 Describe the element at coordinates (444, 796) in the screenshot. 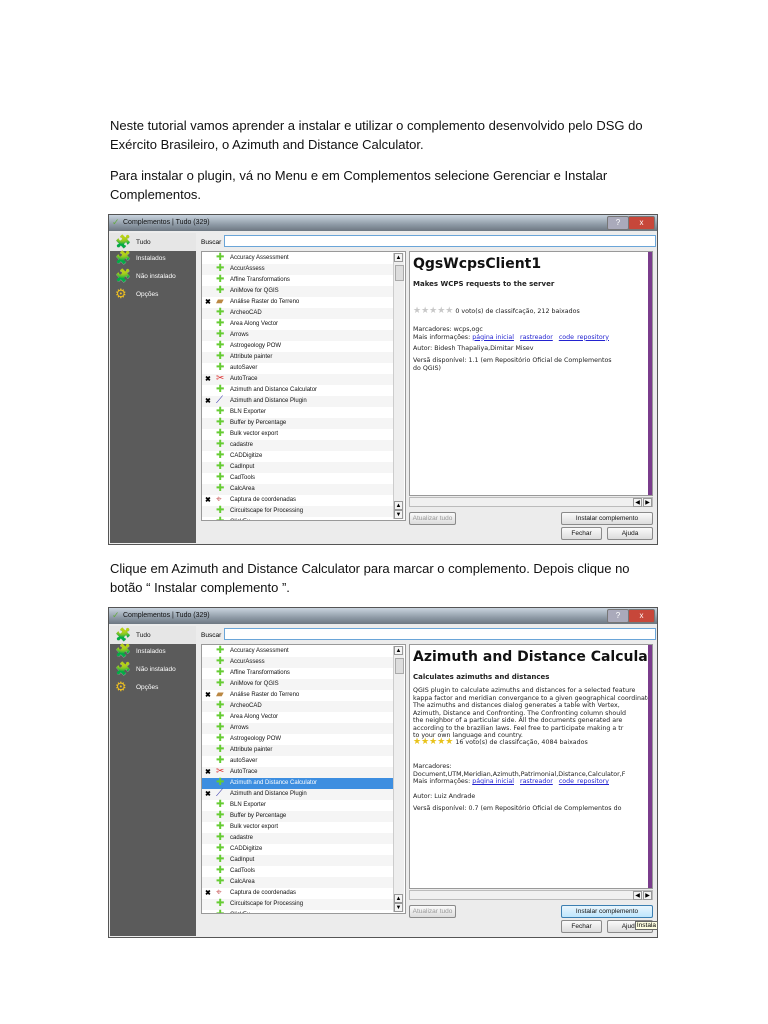

I see `plugin-author: Autor: Luiz Andrade` at that location.